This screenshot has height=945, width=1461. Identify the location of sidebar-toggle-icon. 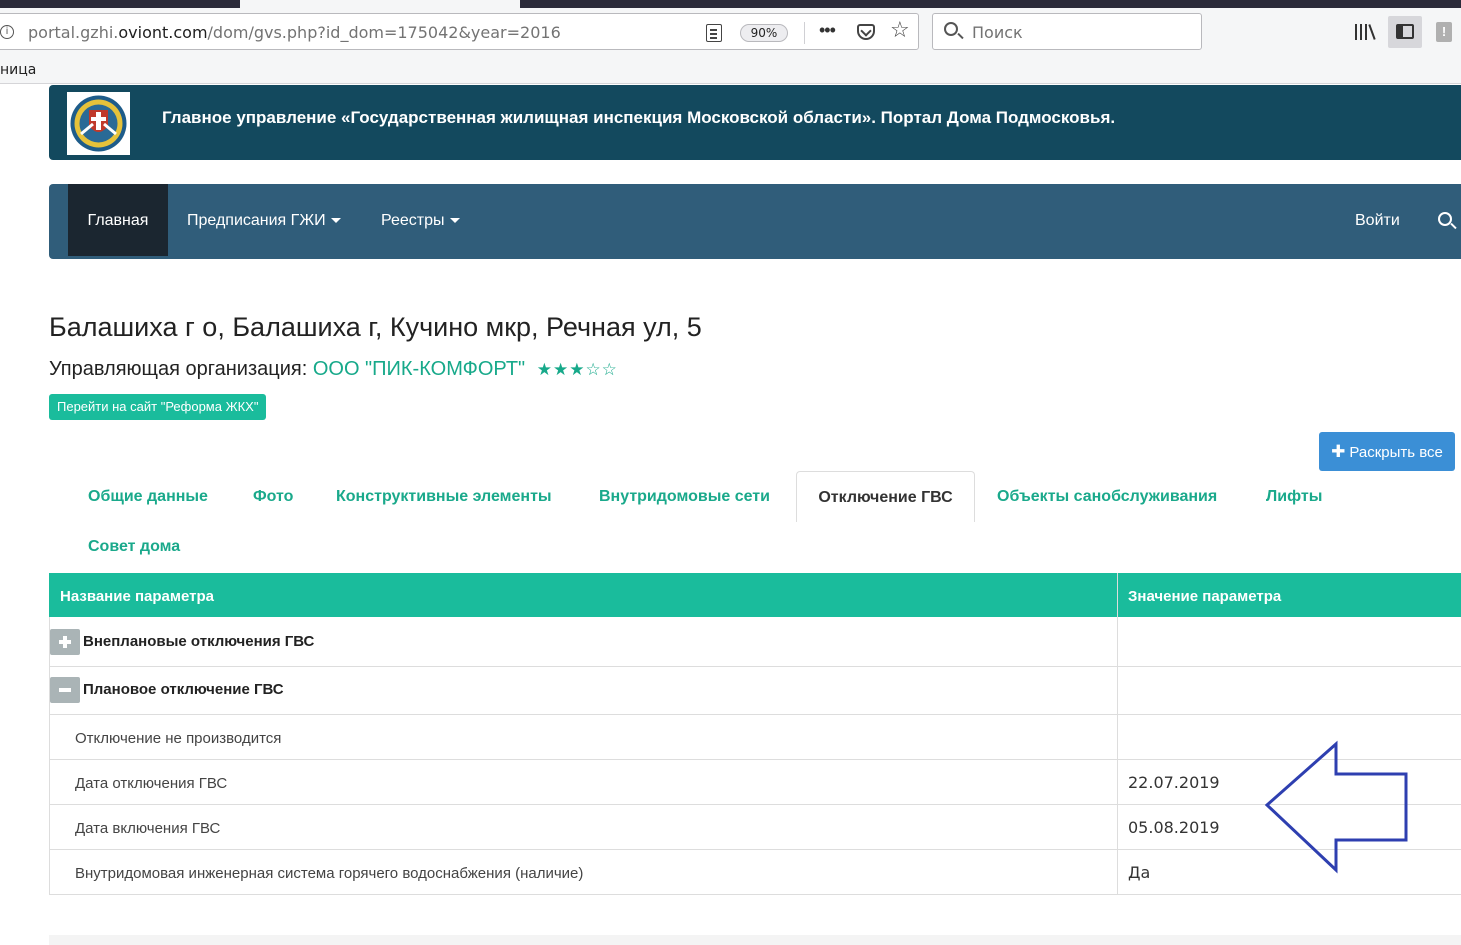
(1405, 32).